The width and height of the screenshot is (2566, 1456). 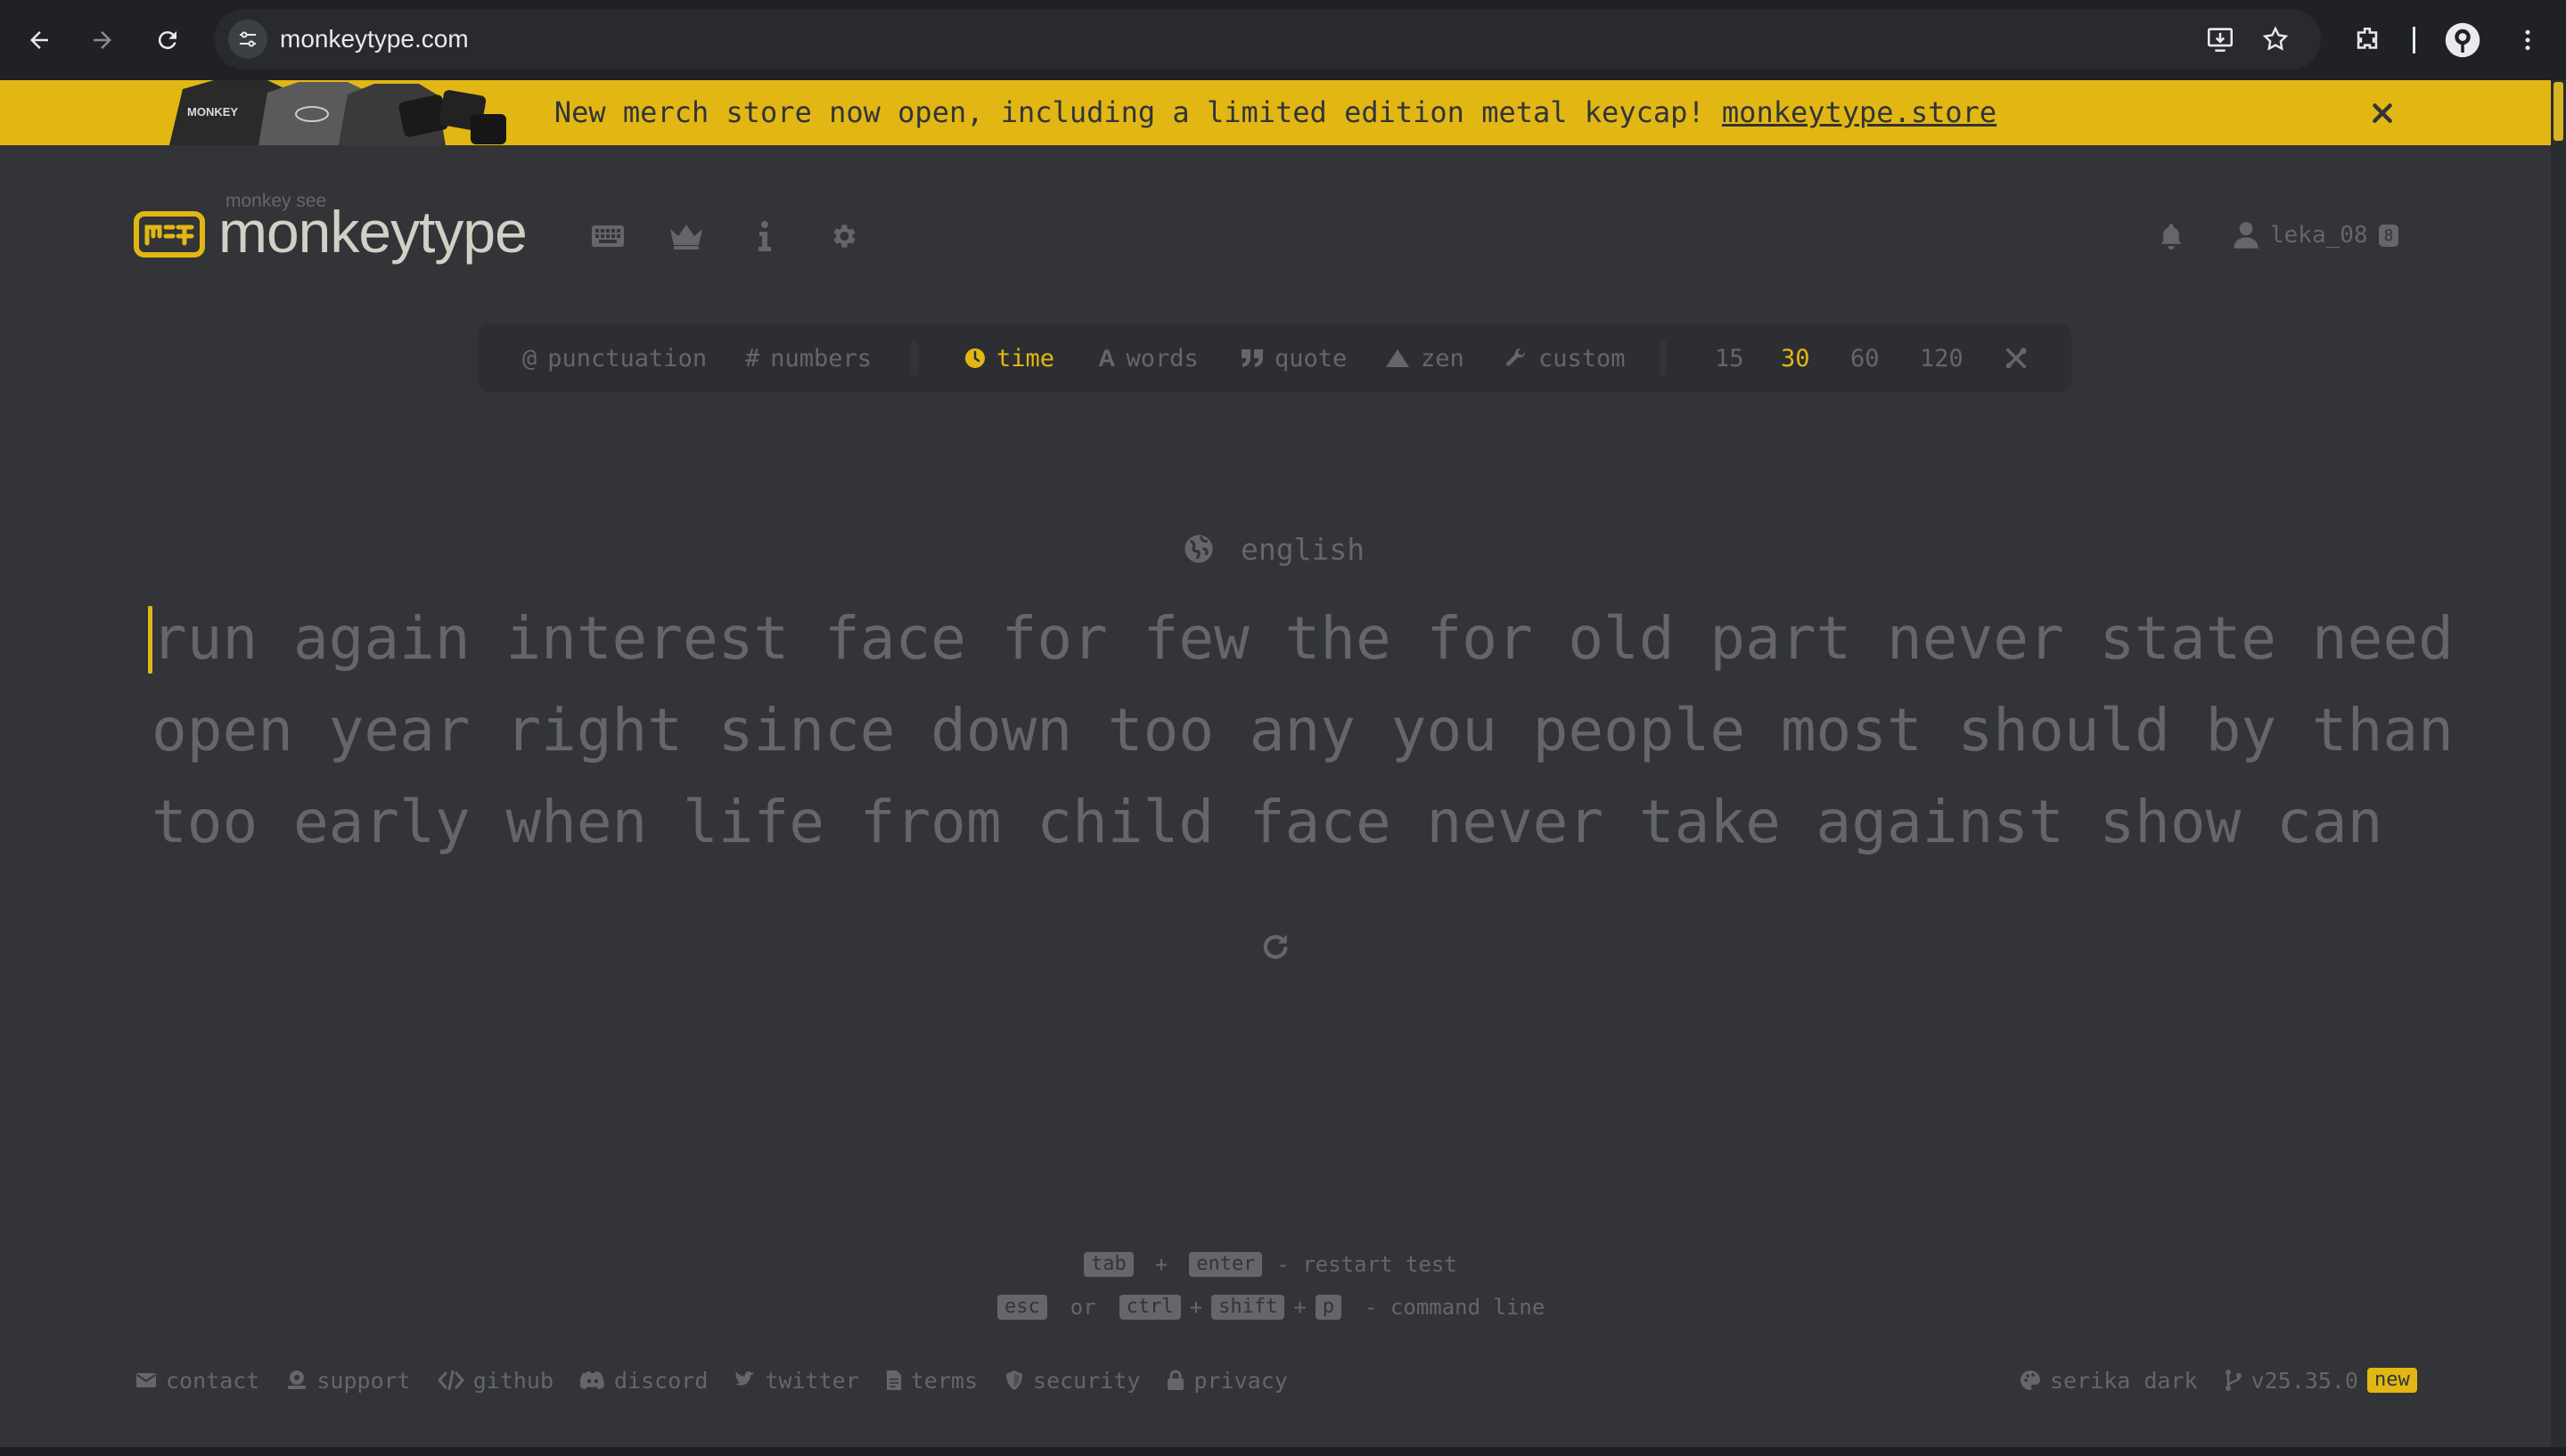 I want to click on theme-name: serika dark, so click(x=2124, y=1380).